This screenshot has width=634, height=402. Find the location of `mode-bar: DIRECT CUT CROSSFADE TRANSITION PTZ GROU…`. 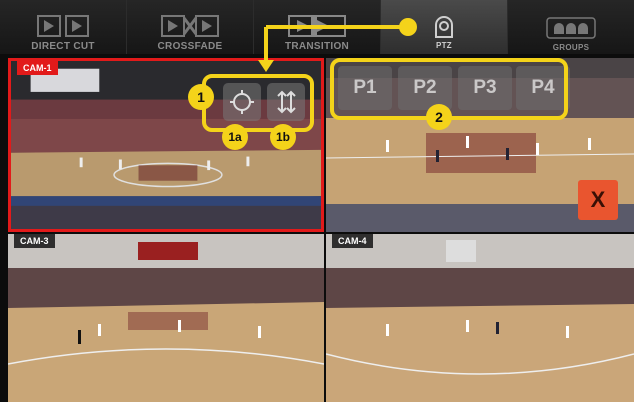

mode-bar: DIRECT CUT CROSSFADE TRANSITION PTZ GROU… is located at coordinates (317, 27).